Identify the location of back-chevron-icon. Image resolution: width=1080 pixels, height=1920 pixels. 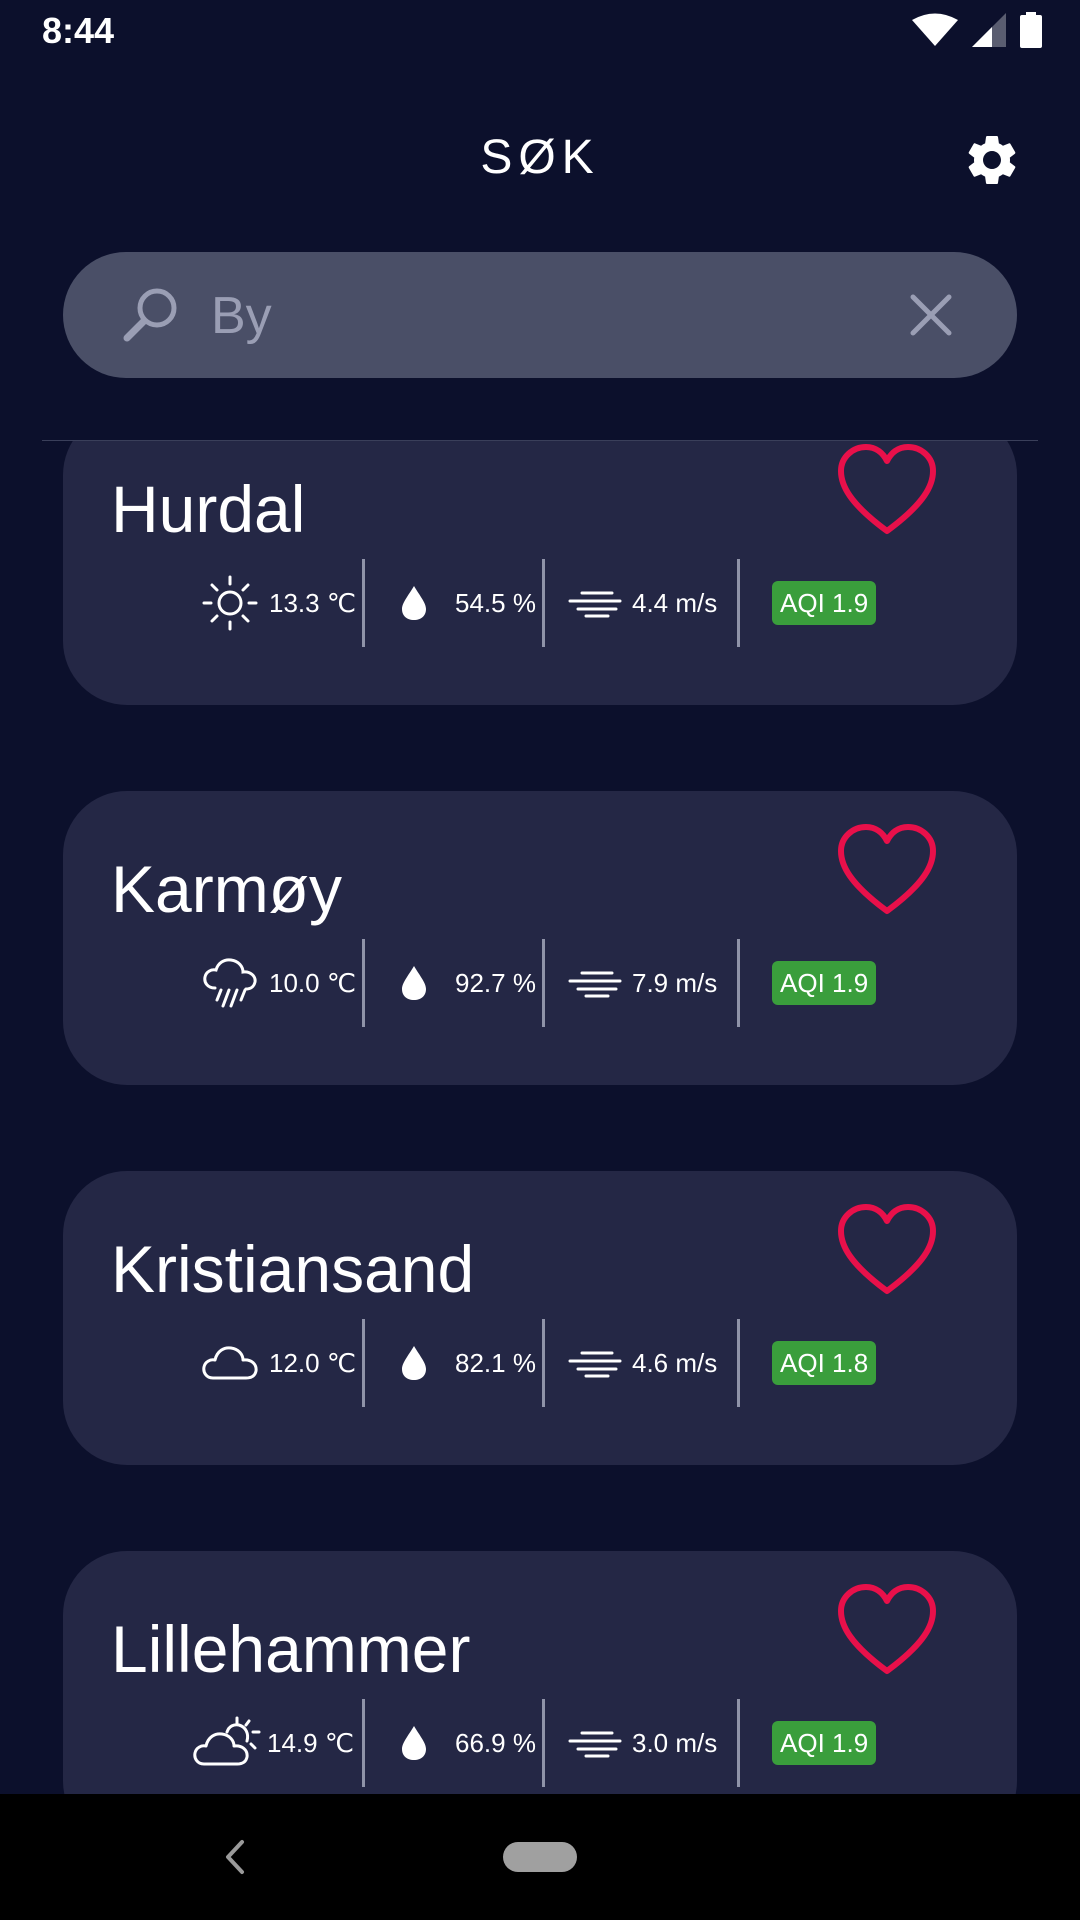
(235, 1857).